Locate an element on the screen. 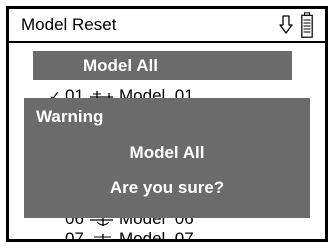  model-all-selection: Model All is located at coordinates (162, 65).